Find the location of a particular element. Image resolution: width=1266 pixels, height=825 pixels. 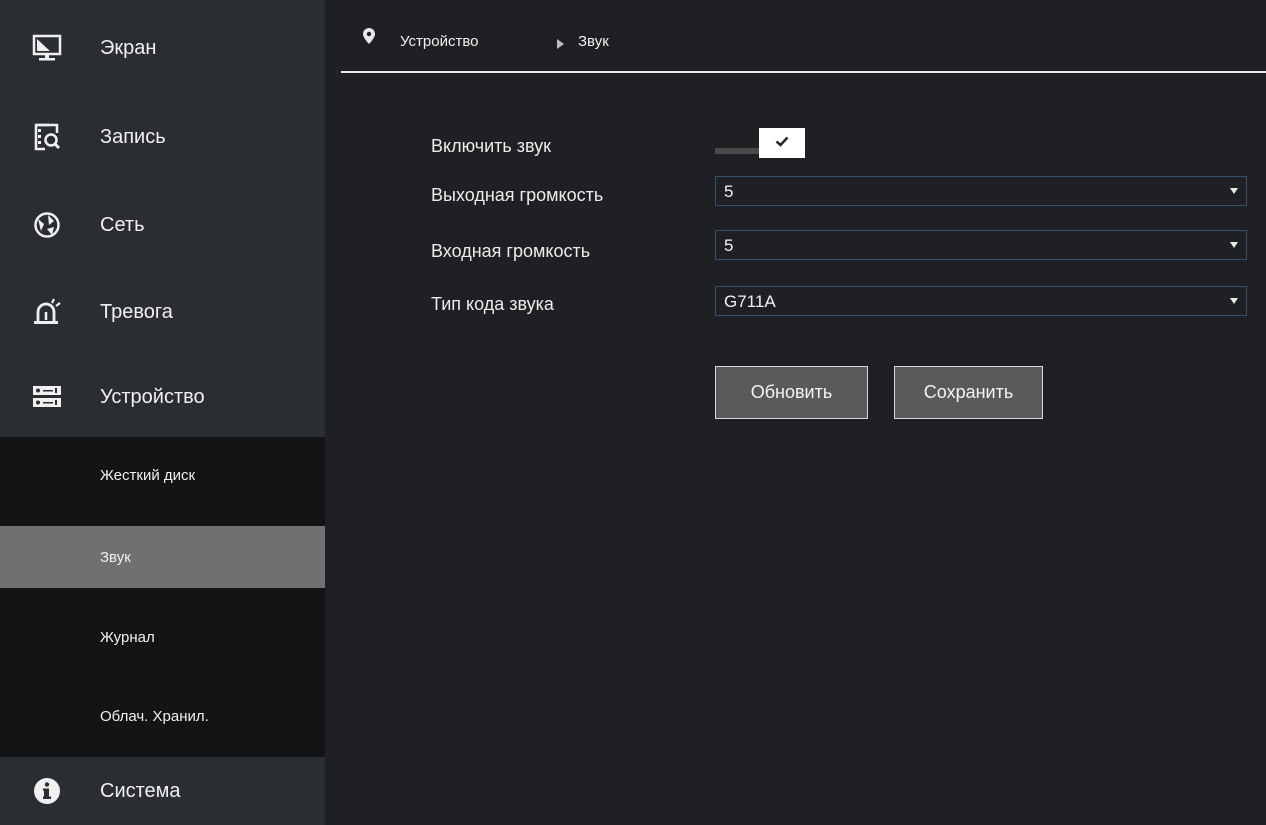

codec-type-value: G711A is located at coordinates (750, 301).